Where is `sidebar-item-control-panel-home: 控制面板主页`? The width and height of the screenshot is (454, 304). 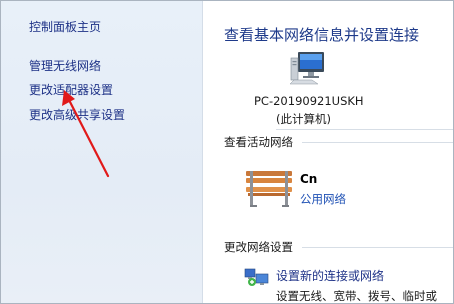
sidebar-item-control-panel-home: 控制面板主页 is located at coordinates (65, 26).